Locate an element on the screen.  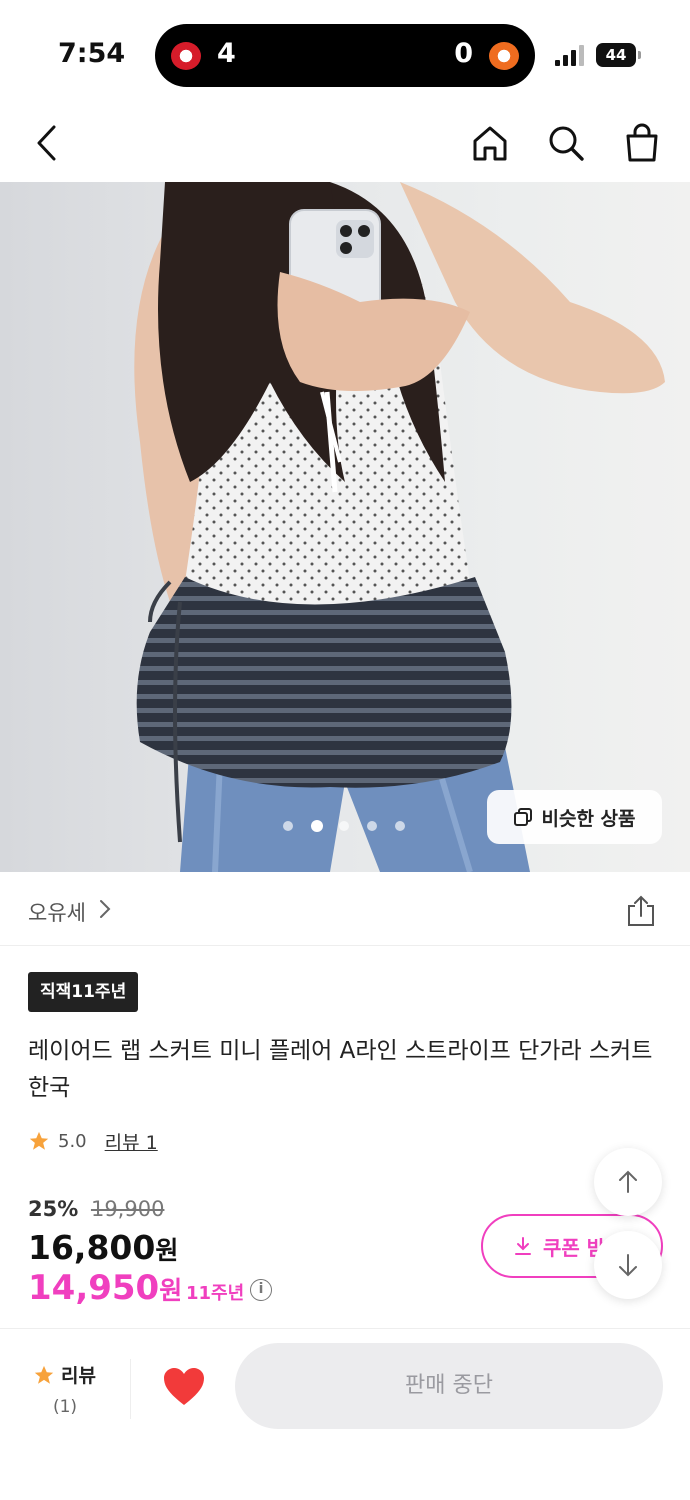
battery-tip is located at coordinates (639, 55).